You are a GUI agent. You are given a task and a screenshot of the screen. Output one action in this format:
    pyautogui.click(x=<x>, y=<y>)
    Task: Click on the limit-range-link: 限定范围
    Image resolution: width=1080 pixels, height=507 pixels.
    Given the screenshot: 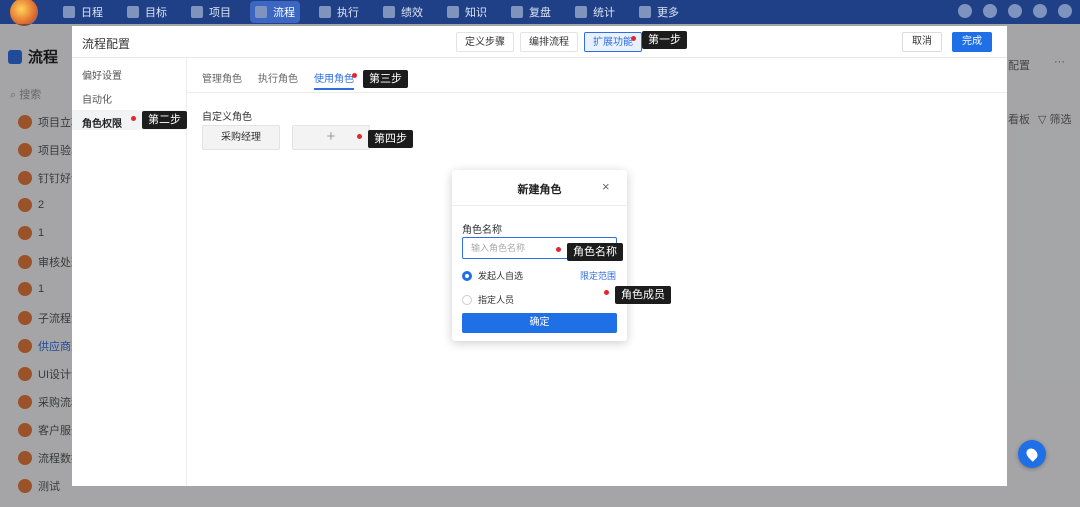 What is the action you would take?
    pyautogui.click(x=598, y=275)
    